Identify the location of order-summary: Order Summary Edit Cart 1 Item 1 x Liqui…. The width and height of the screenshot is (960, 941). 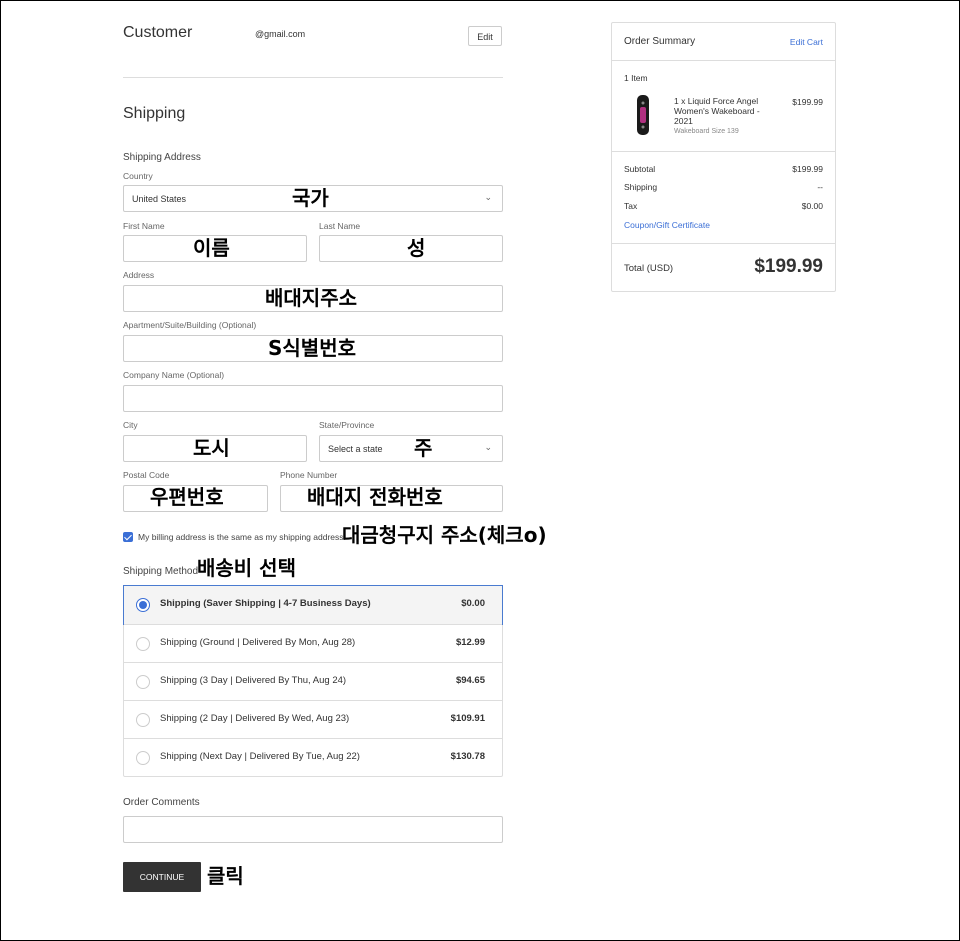
(723, 157).